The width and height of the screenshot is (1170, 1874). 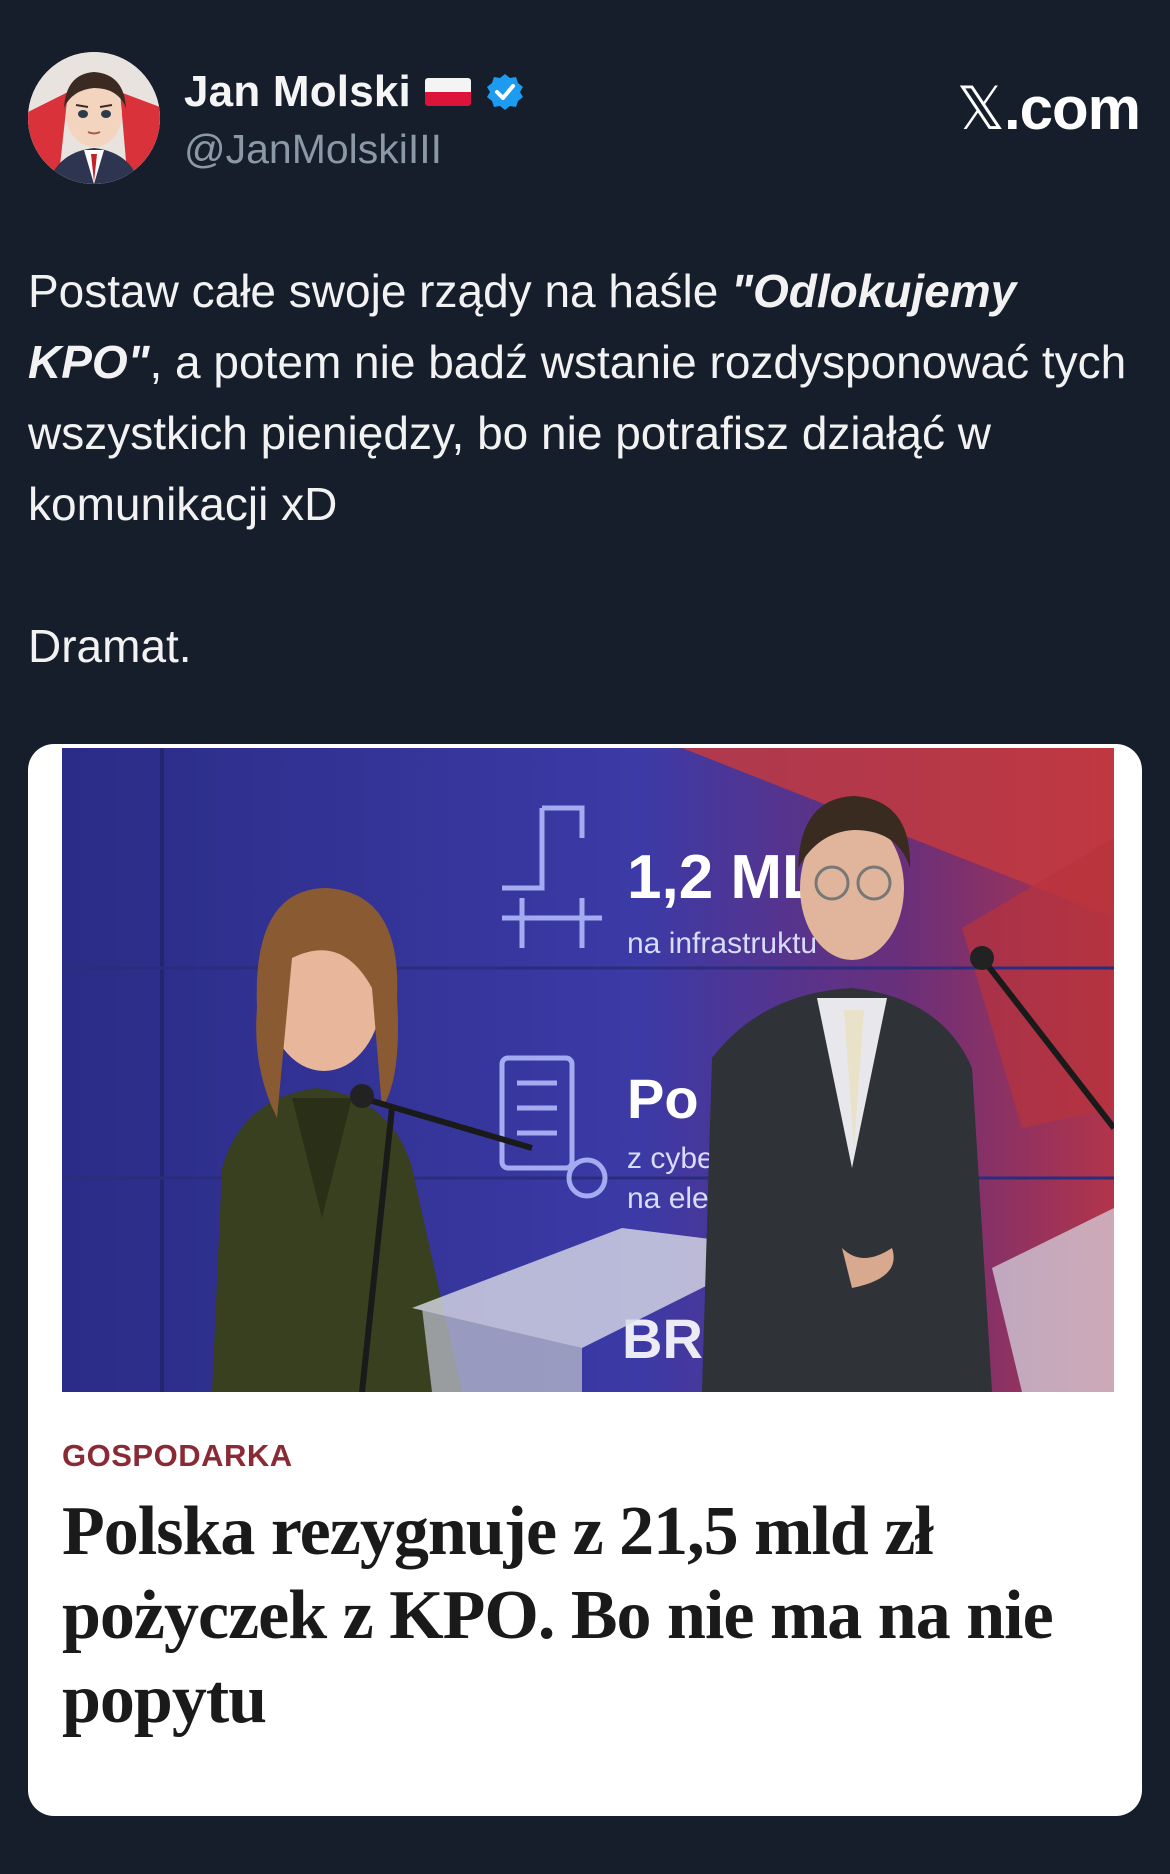 I want to click on author-identity: Jan Molski @JanMolskiIII, so click(x=354, y=117).